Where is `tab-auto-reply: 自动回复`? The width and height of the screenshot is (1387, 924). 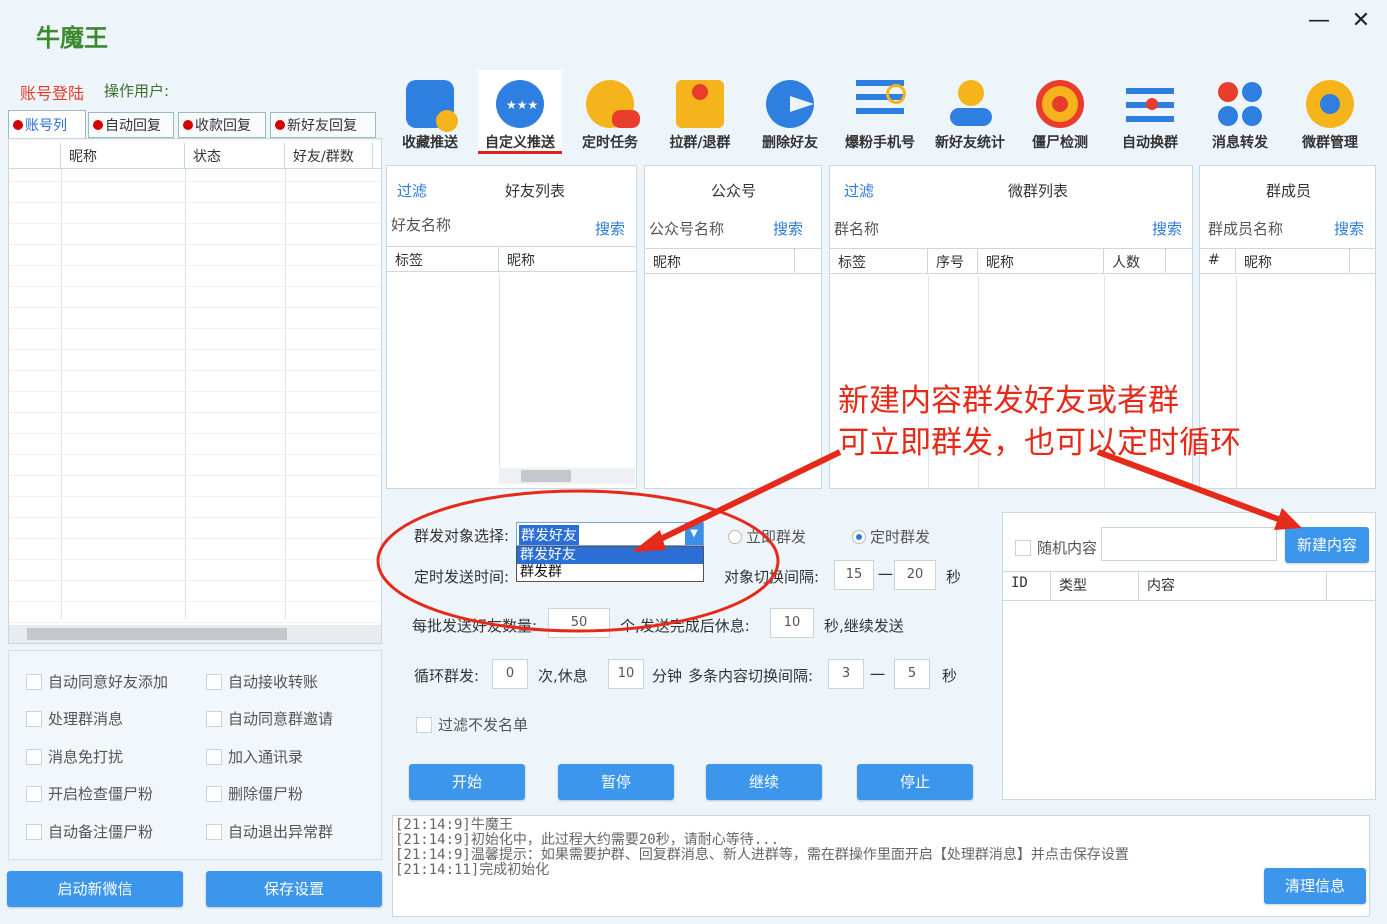 tab-auto-reply: 自动回复 is located at coordinates (131, 125).